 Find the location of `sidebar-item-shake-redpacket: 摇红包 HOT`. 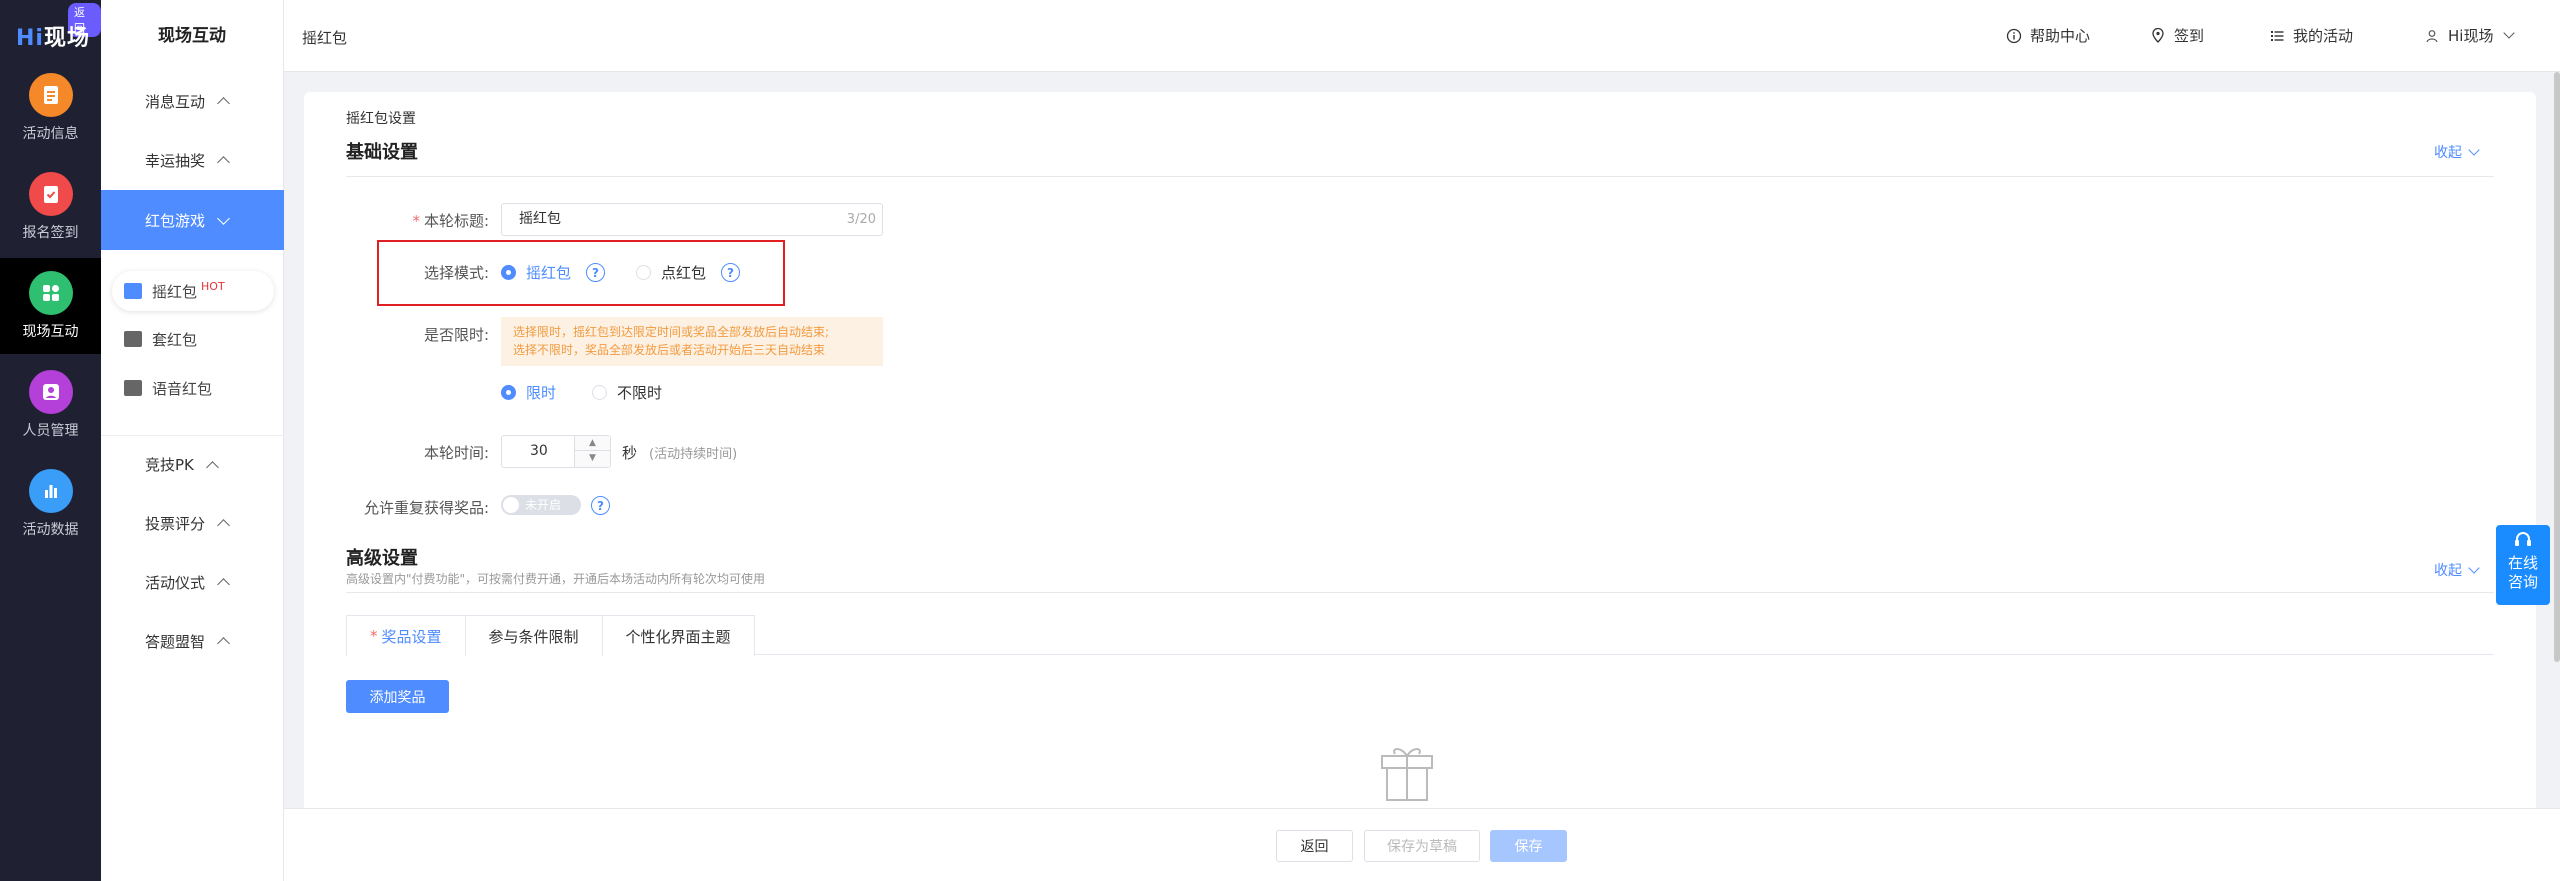

sidebar-item-shake-redpacket: 摇红包 HOT is located at coordinates (193, 291).